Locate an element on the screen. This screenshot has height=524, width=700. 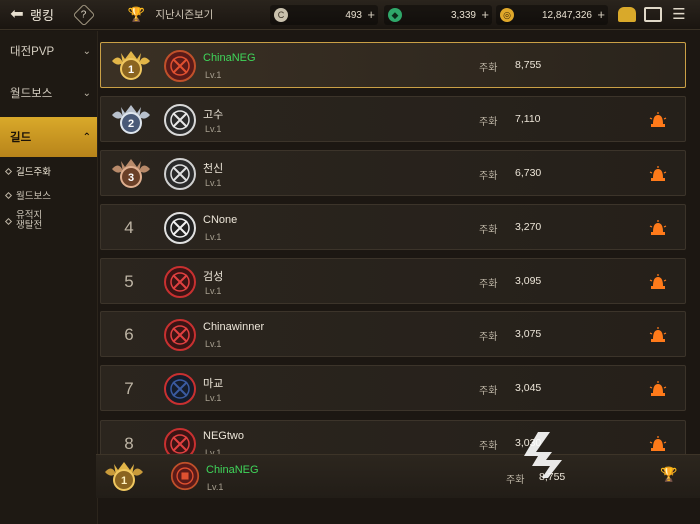
help-label: ? is located at coordinates (84, 14).